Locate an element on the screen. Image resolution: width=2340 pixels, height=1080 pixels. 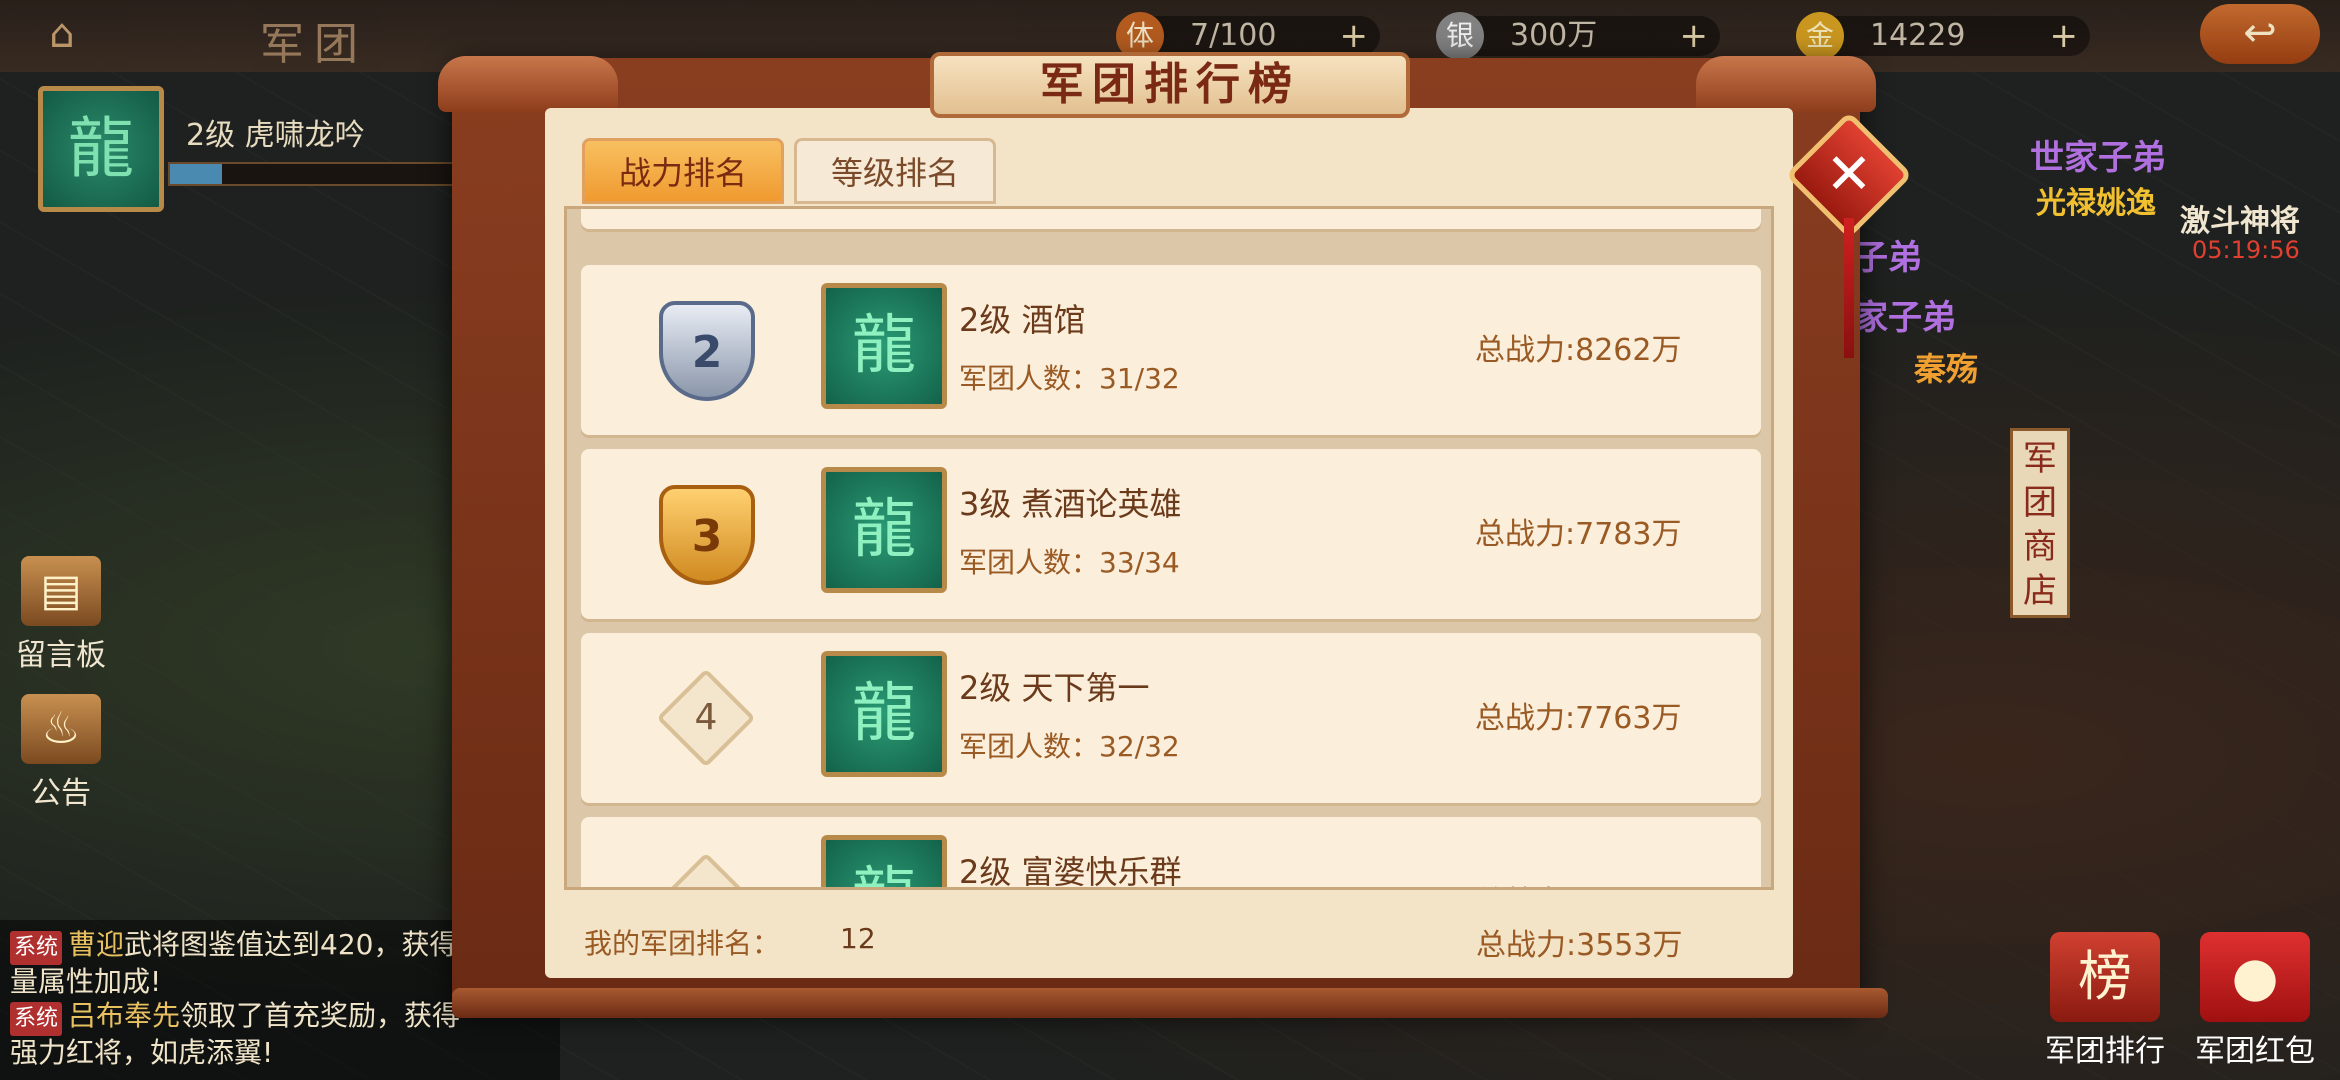
add-silver-button: + is located at coordinates (1694, 36).